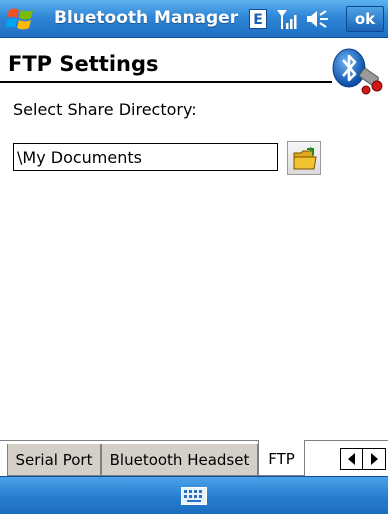 The image size is (388, 514). Describe the element at coordinates (21, 19) in the screenshot. I see `windows-start-flag-icon` at that location.